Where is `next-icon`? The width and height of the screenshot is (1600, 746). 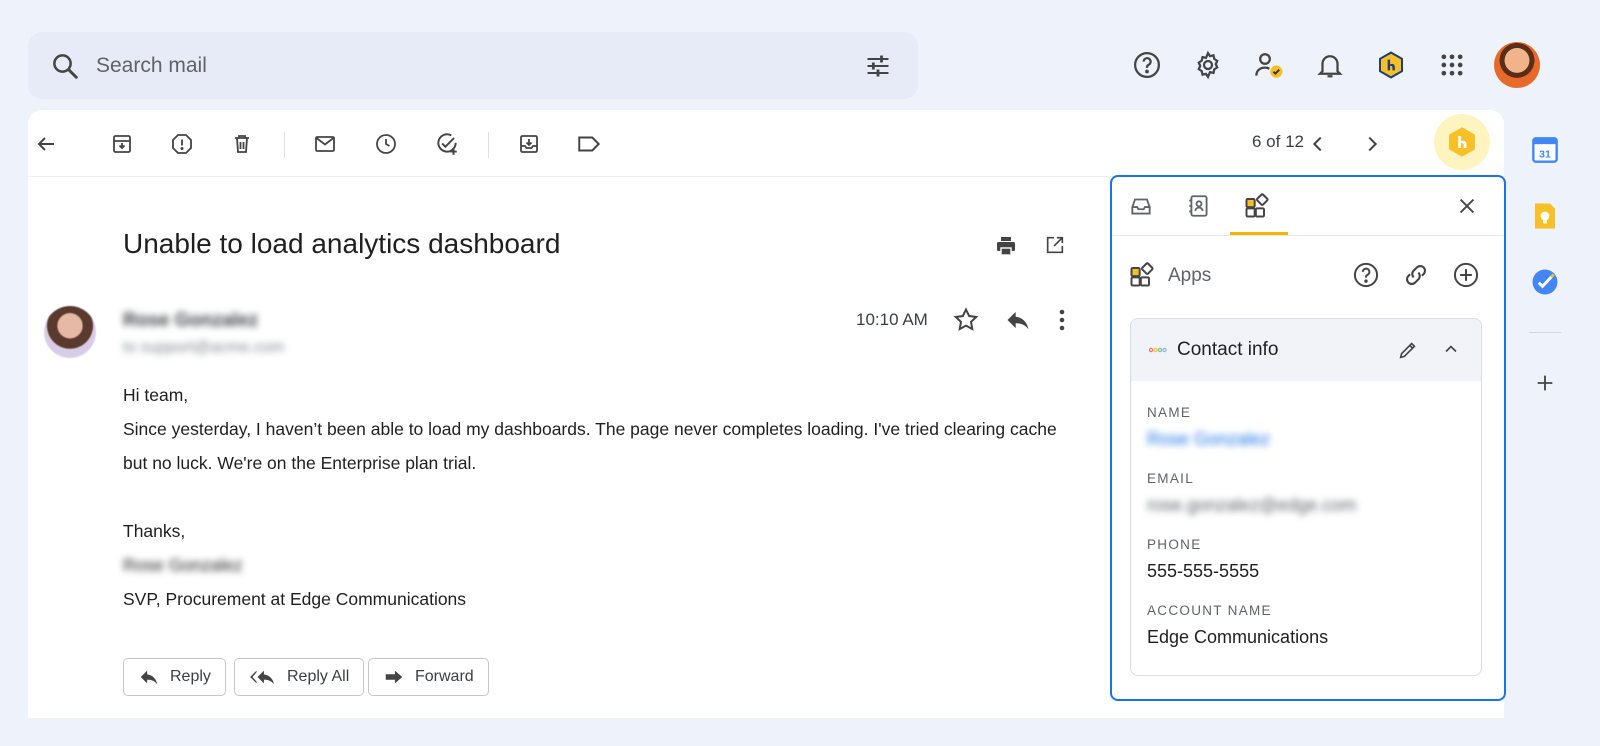
next-icon is located at coordinates (1372, 144).